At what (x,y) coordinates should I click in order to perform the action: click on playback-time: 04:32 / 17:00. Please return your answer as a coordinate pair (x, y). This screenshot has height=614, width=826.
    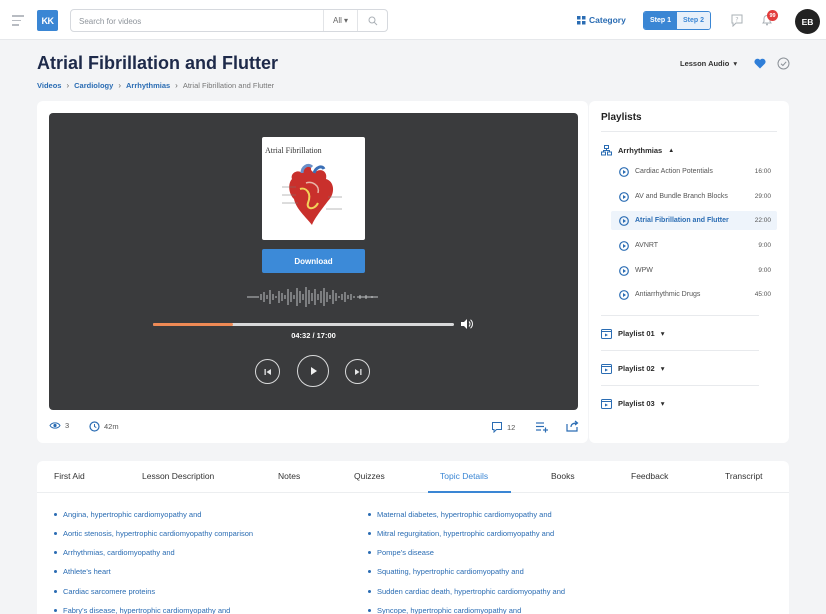
    Looking at the image, I should click on (313, 335).